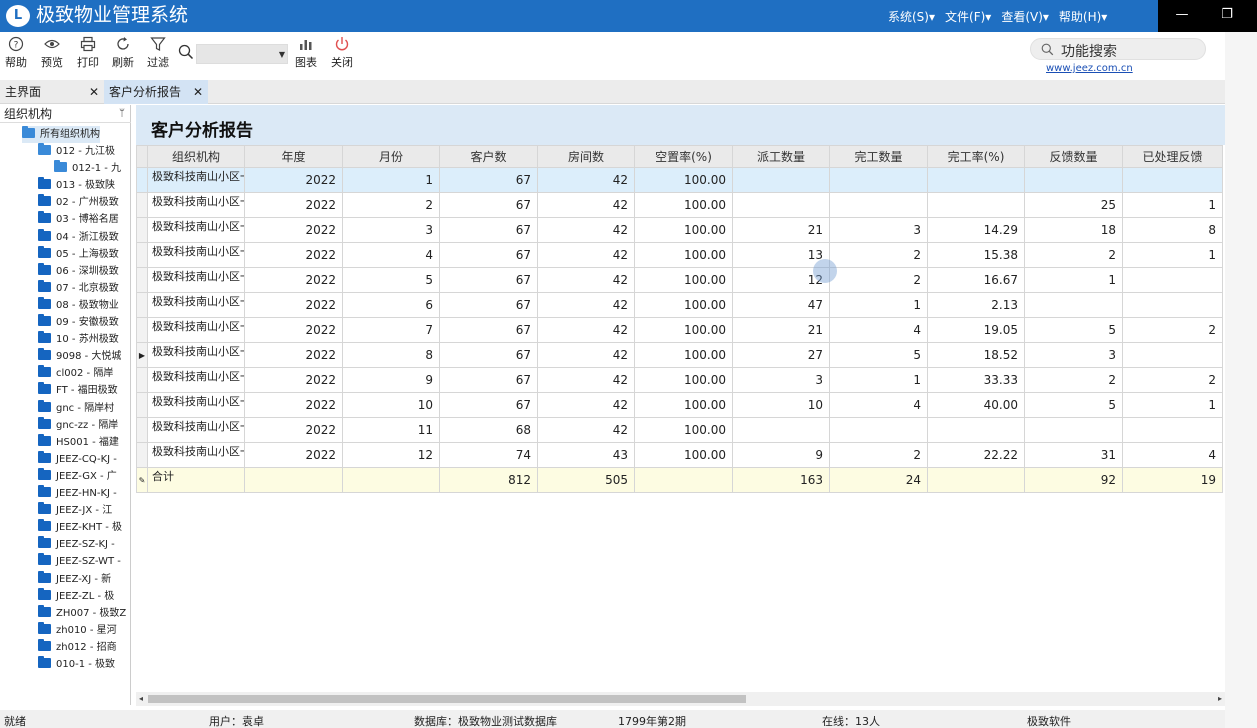  Describe the element at coordinates (78, 219) in the screenshot. I see `tree-node: 03 - 博裕名居` at that location.